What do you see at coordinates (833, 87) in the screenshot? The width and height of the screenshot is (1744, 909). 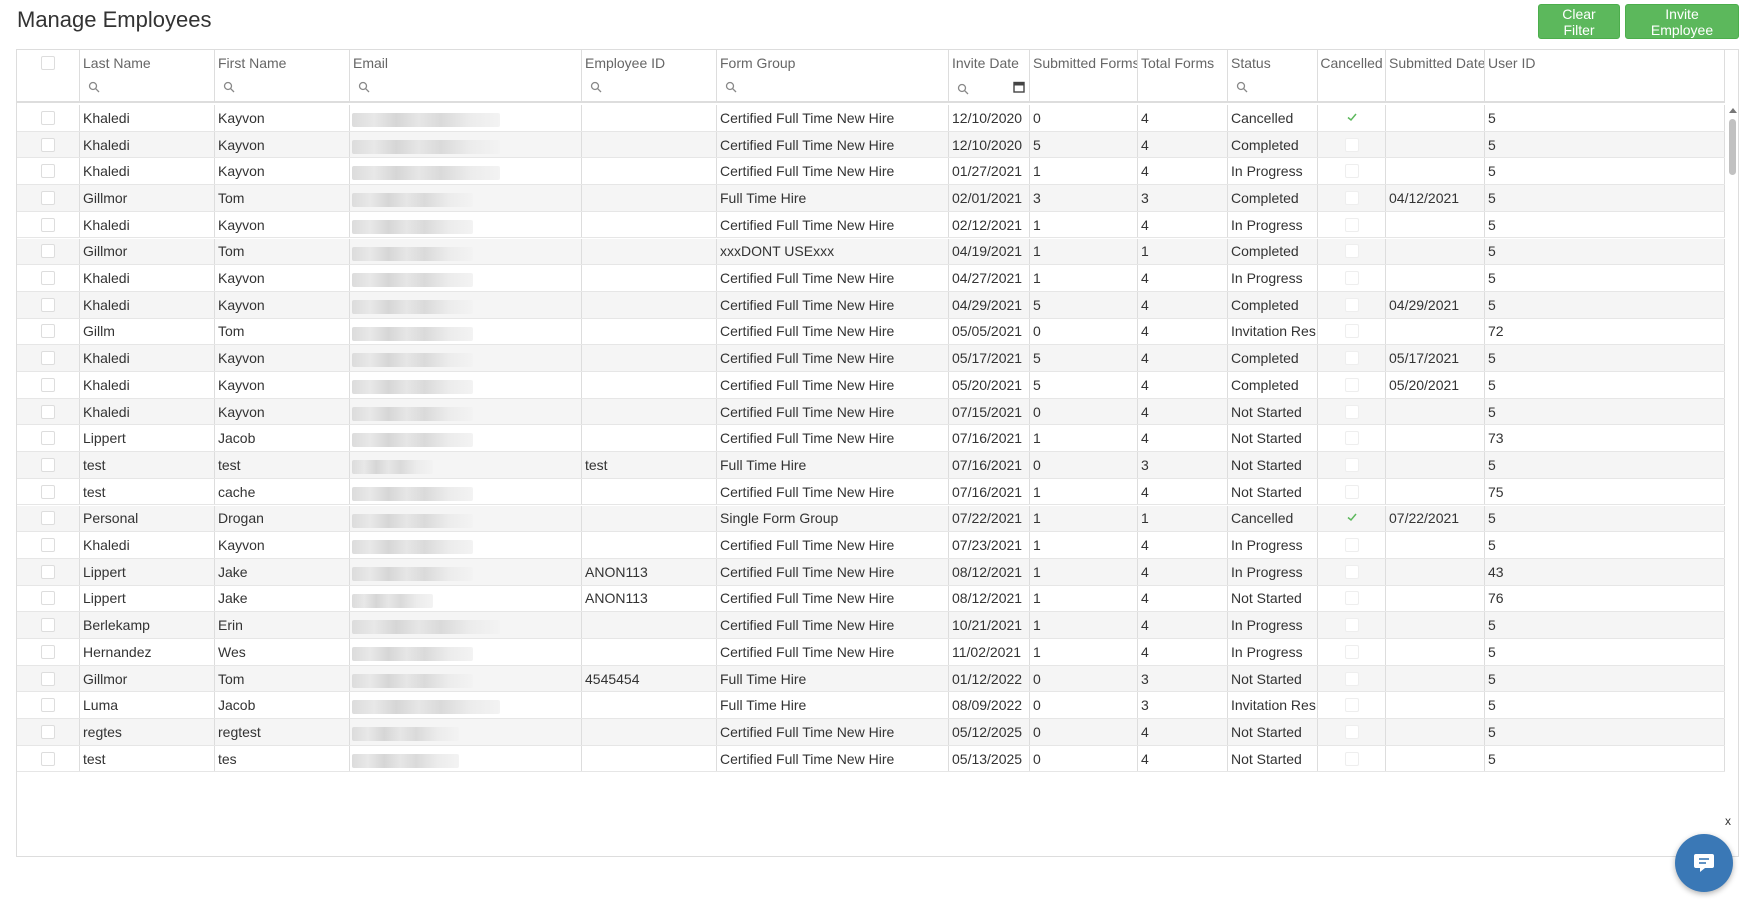 I see `filter-form-group` at bounding box center [833, 87].